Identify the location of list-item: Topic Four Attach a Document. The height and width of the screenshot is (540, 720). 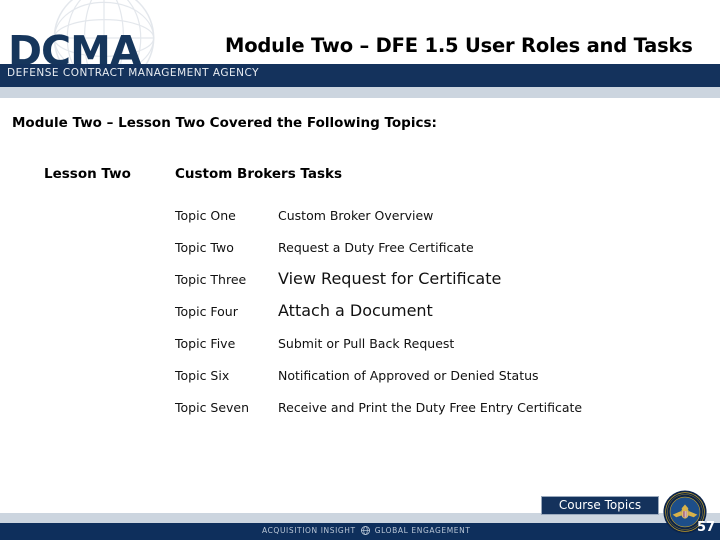
(360, 318).